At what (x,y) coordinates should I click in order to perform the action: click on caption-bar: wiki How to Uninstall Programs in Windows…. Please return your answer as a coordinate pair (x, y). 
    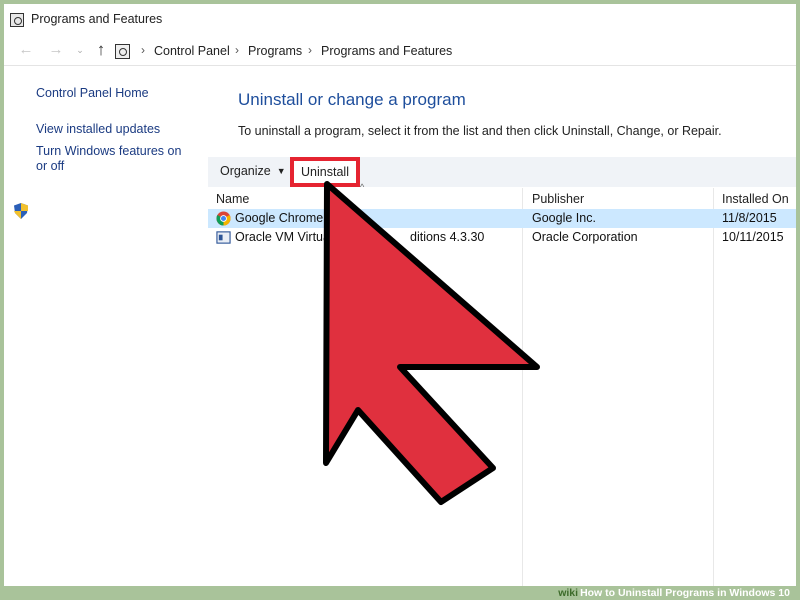
    Looking at the image, I should click on (400, 593).